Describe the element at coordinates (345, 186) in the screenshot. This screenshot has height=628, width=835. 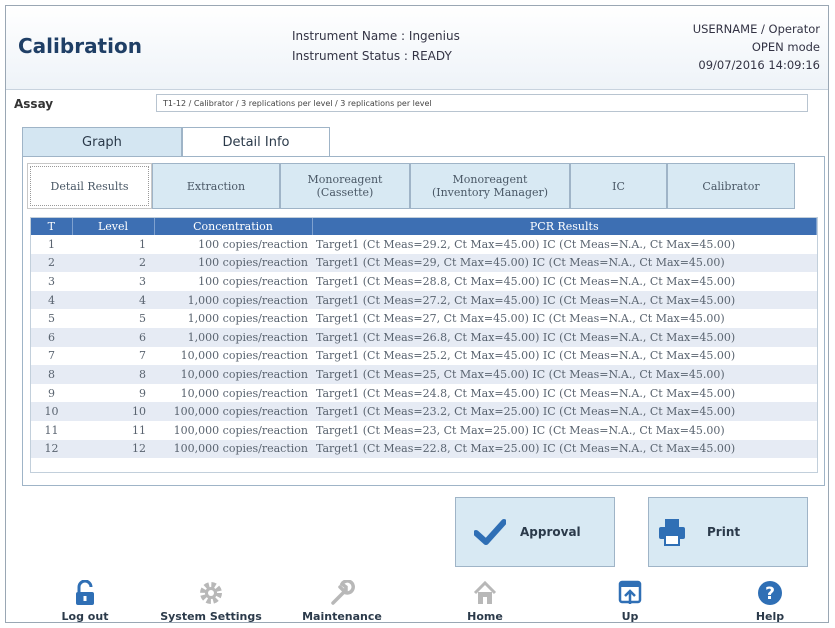
I see `subtab-monoreagent-cassette: Monoreagent (Cassette)` at that location.